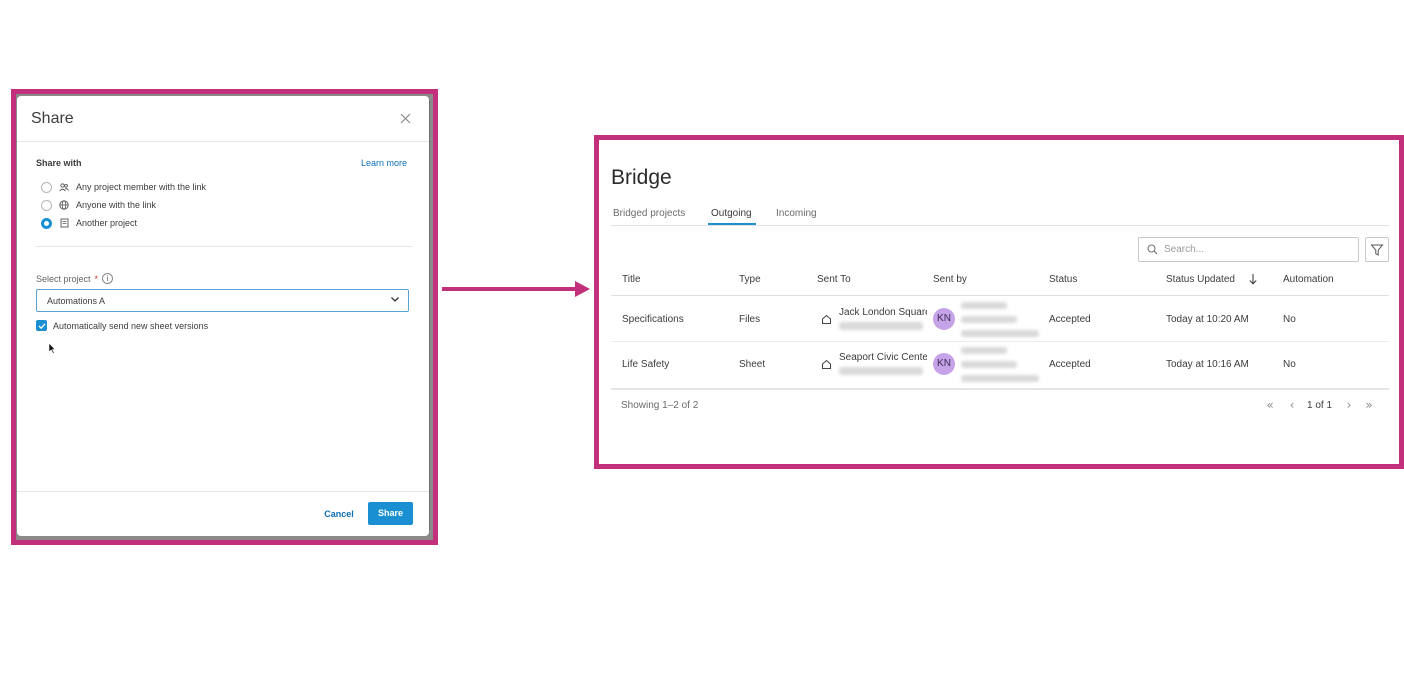 The height and width of the screenshot is (675, 1404). Describe the element at coordinates (141, 187) in the screenshot. I see `option-label: Any project member with the link` at that location.